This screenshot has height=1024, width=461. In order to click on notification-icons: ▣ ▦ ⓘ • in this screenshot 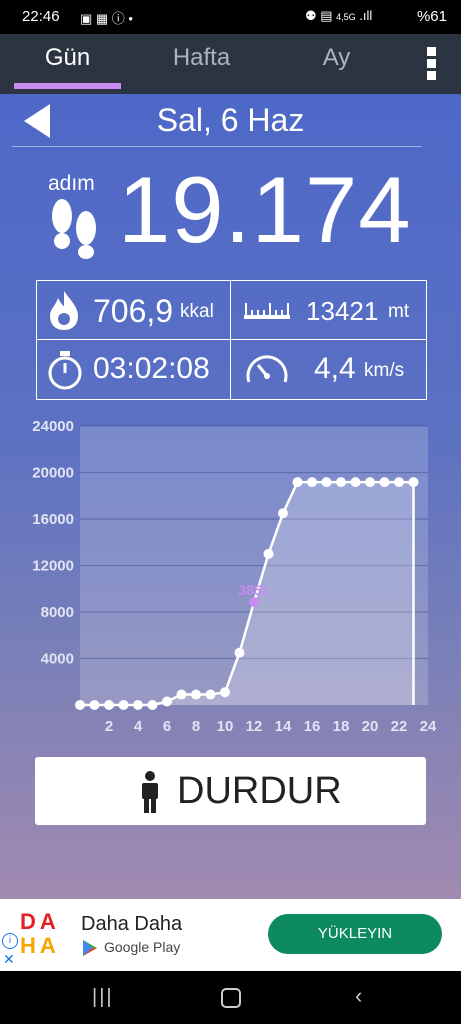, I will do `click(106, 18)`.